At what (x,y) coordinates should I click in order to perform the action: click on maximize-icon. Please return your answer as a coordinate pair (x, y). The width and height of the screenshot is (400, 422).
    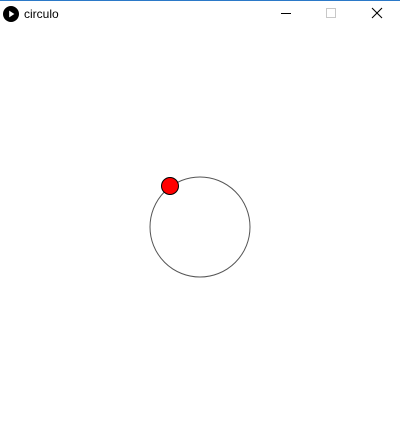
    Looking at the image, I should click on (331, 15).